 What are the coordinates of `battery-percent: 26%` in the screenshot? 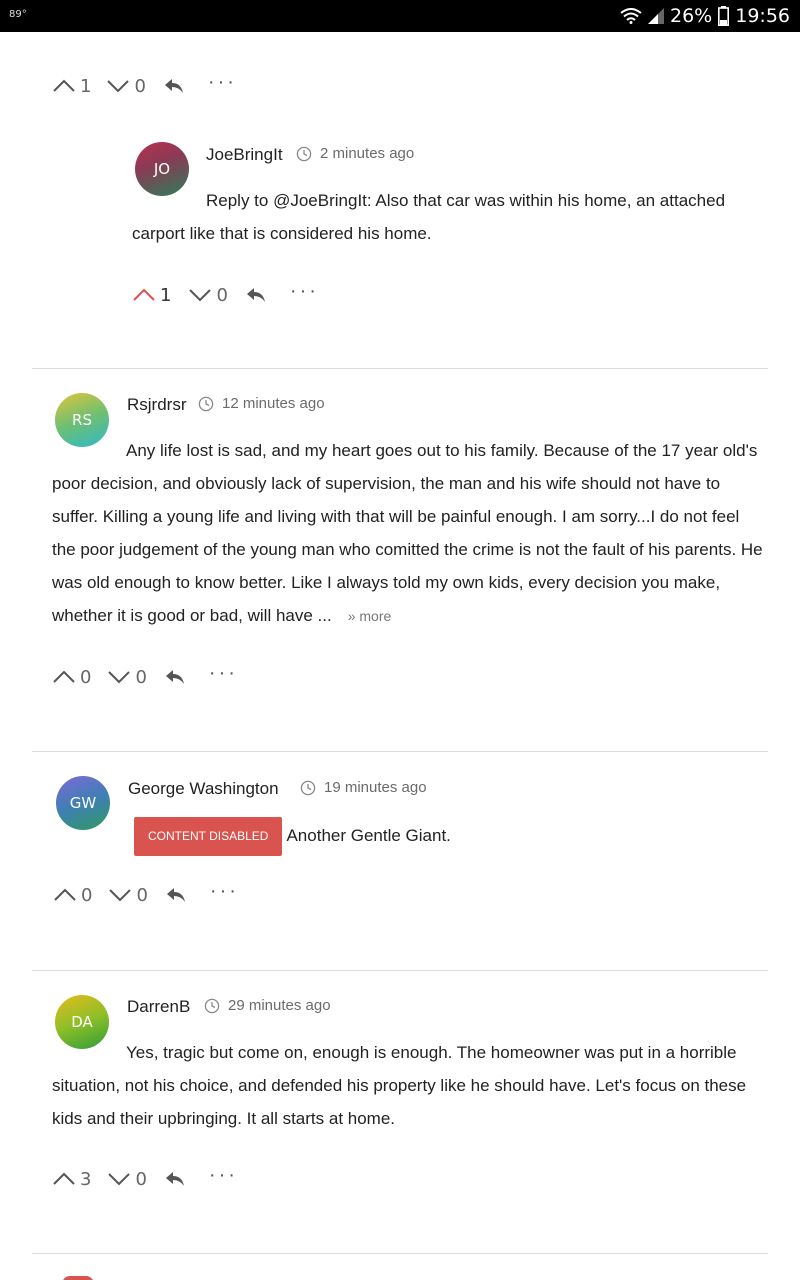 It's located at (691, 16).